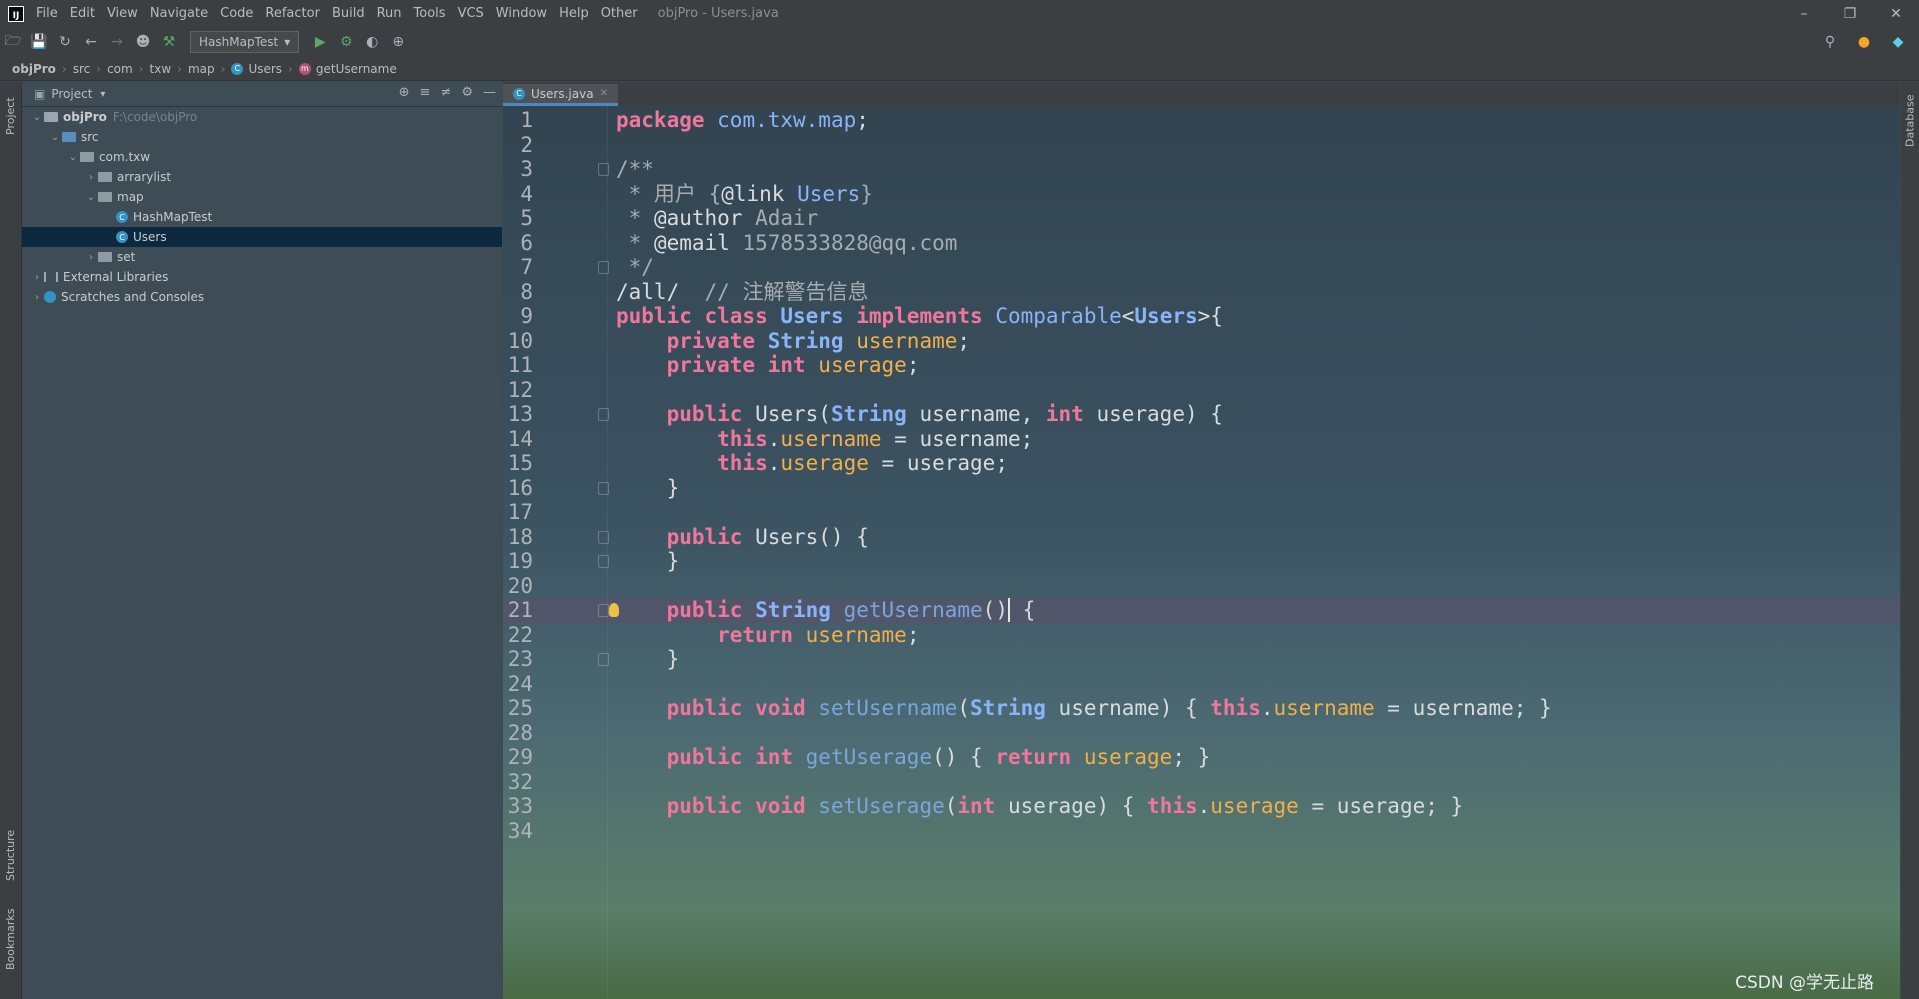 This screenshot has width=1919, height=999. What do you see at coordinates (518, 561) in the screenshot?
I see `line-number: 19` at bounding box center [518, 561].